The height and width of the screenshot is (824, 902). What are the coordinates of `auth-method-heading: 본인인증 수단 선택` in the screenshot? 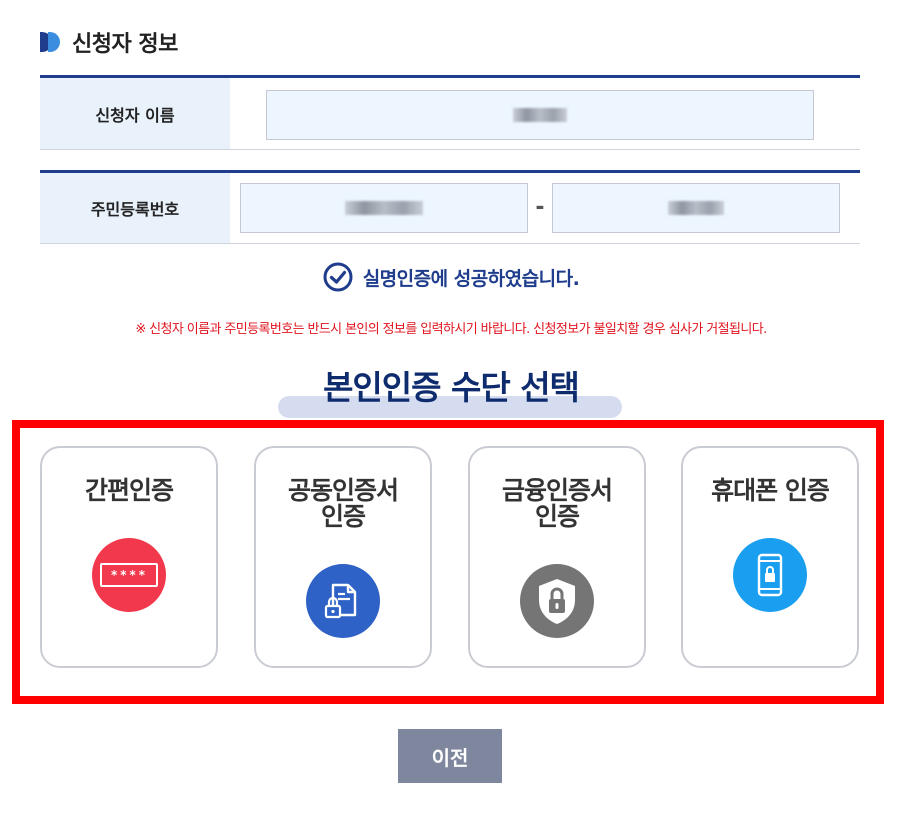 It's located at (451, 390).